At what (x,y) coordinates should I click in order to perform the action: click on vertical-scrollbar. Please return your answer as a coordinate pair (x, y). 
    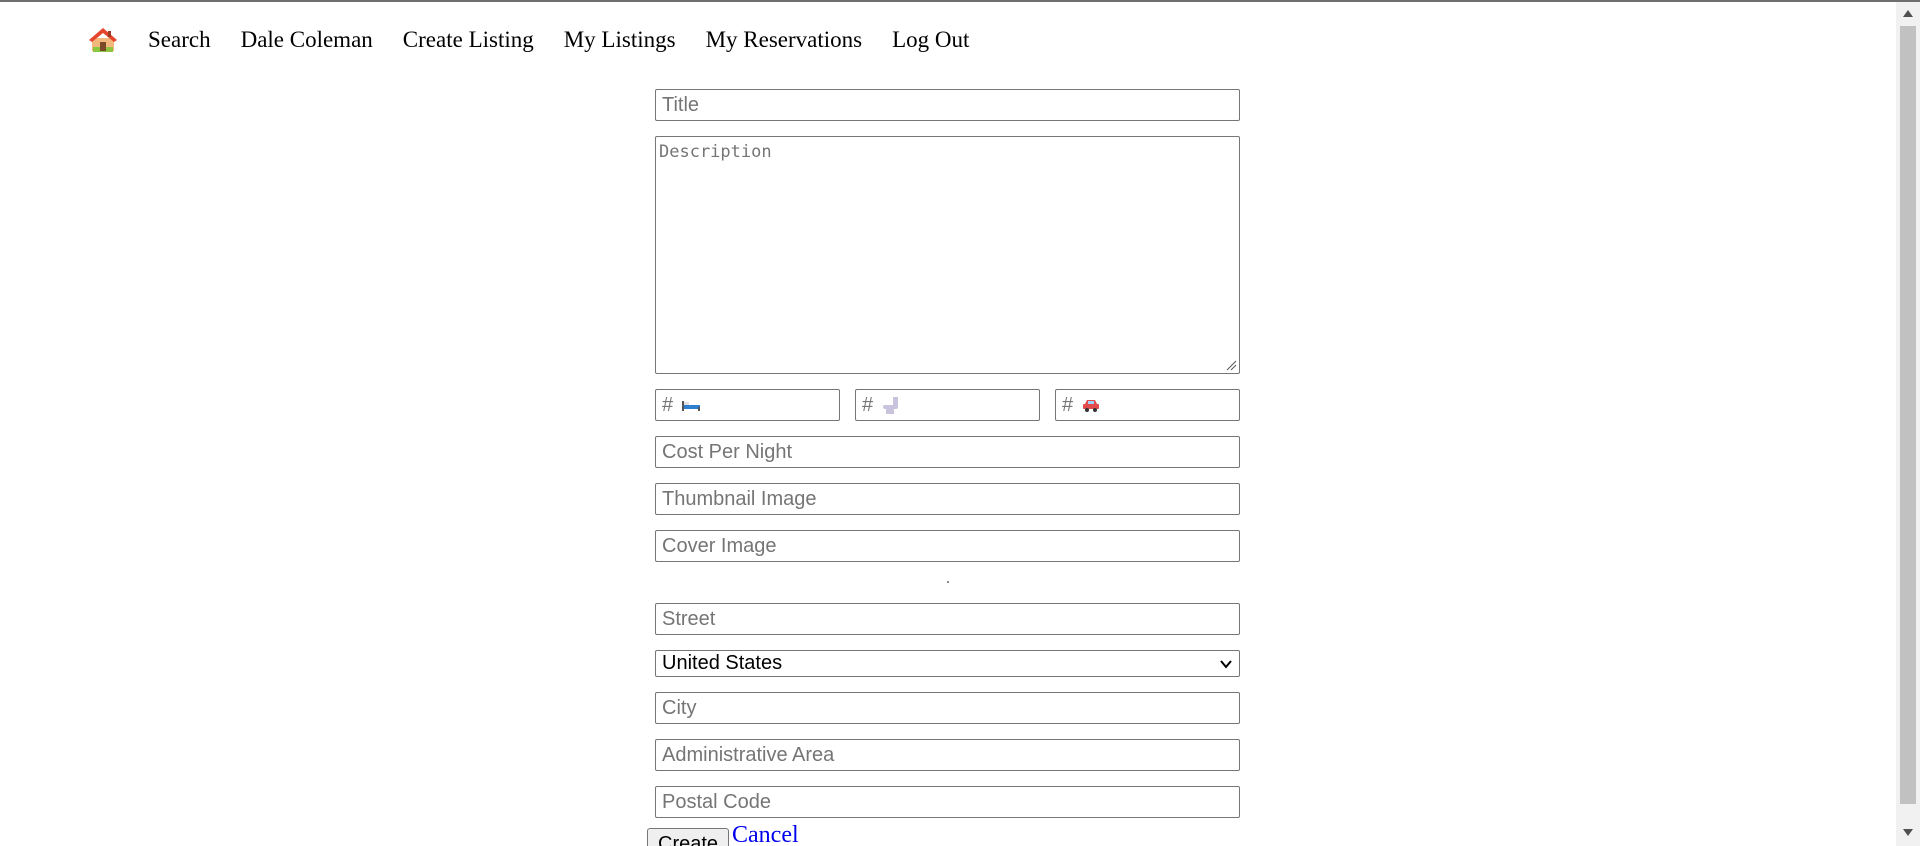
    Looking at the image, I should click on (1908, 424).